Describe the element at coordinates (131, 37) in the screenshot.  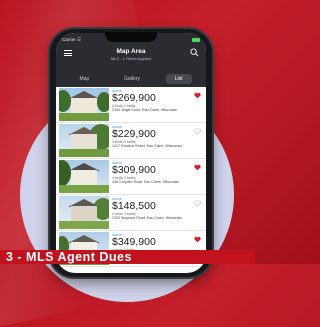
I see `phone-notch` at that location.